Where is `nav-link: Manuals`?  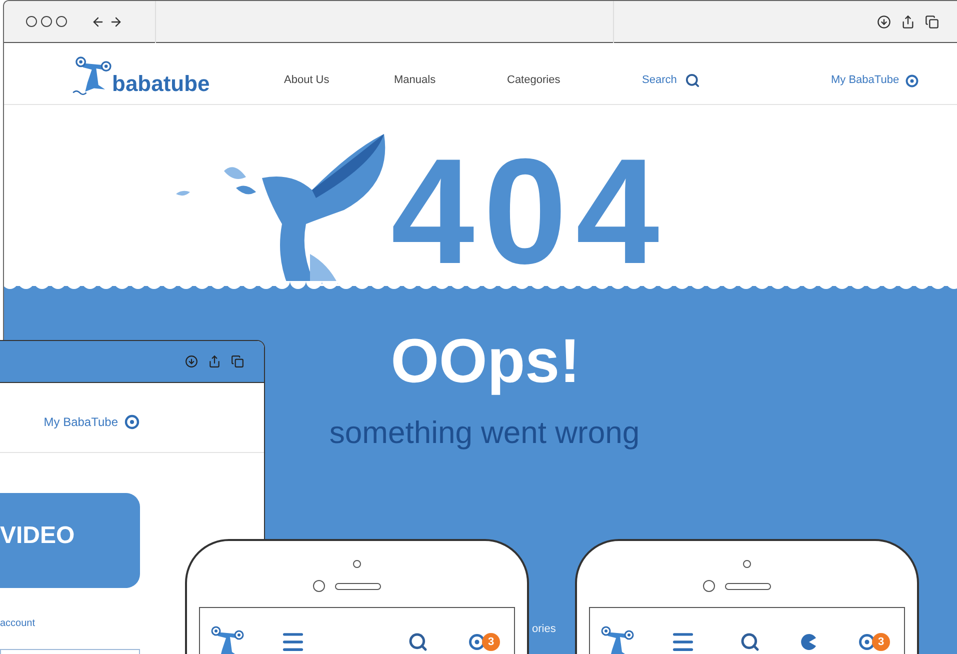 nav-link: Manuals is located at coordinates (450, 73).